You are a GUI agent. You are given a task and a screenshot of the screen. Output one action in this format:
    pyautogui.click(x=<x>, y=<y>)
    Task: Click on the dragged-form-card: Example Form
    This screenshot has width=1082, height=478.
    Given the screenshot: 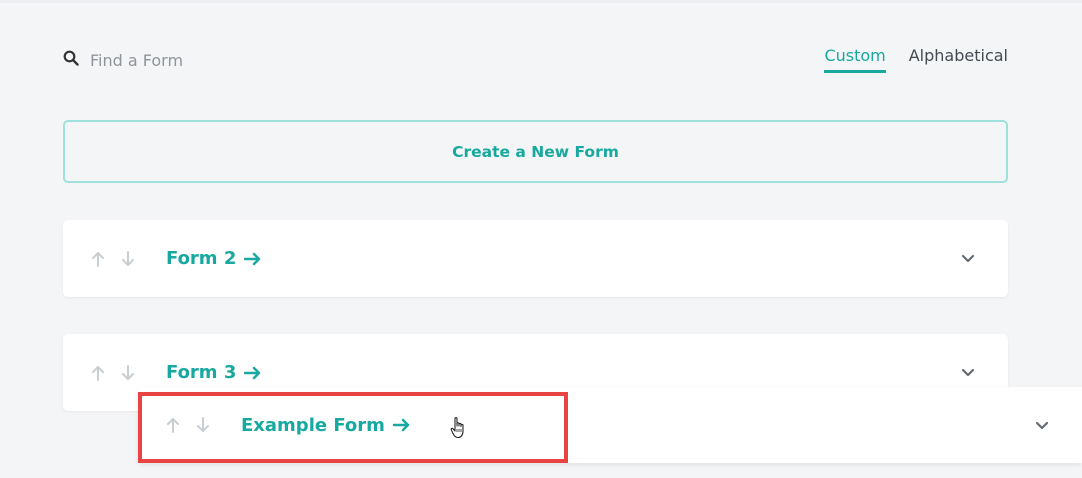 What is the action you would take?
    pyautogui.click(x=610, y=425)
    